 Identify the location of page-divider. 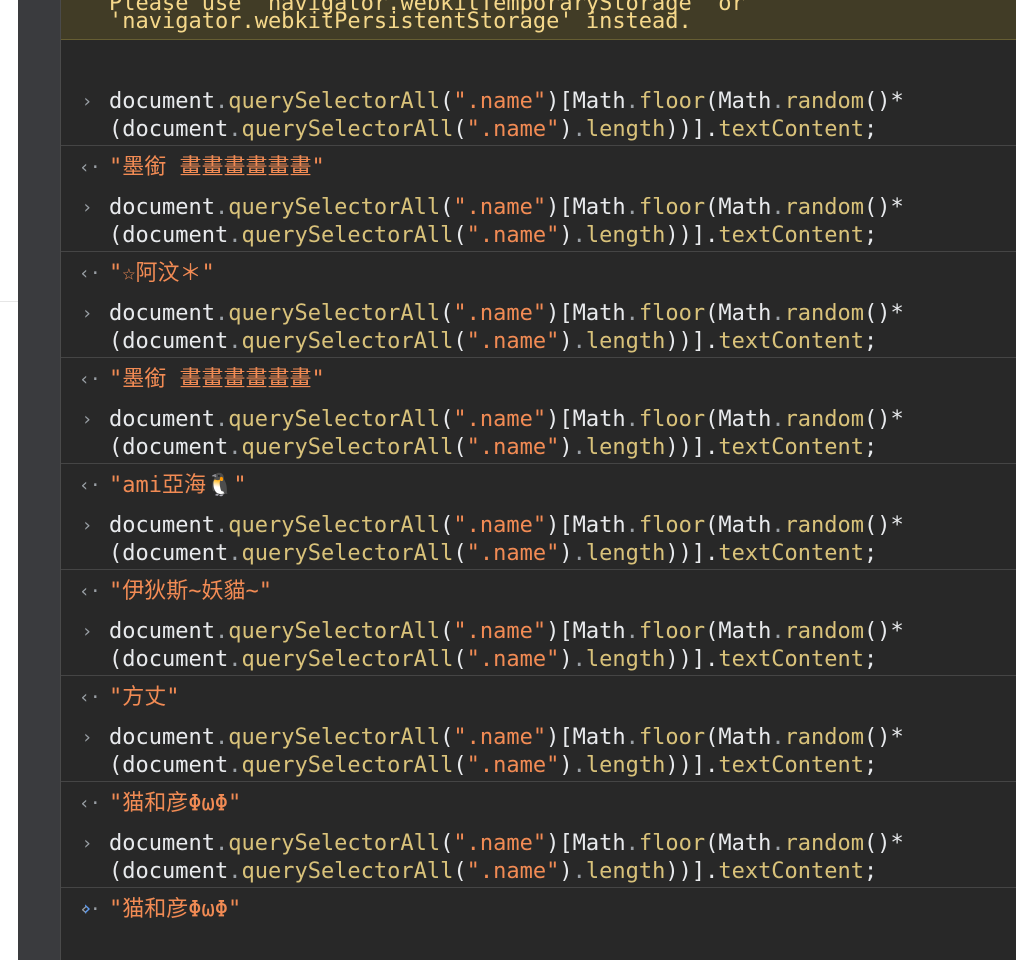
(9, 301).